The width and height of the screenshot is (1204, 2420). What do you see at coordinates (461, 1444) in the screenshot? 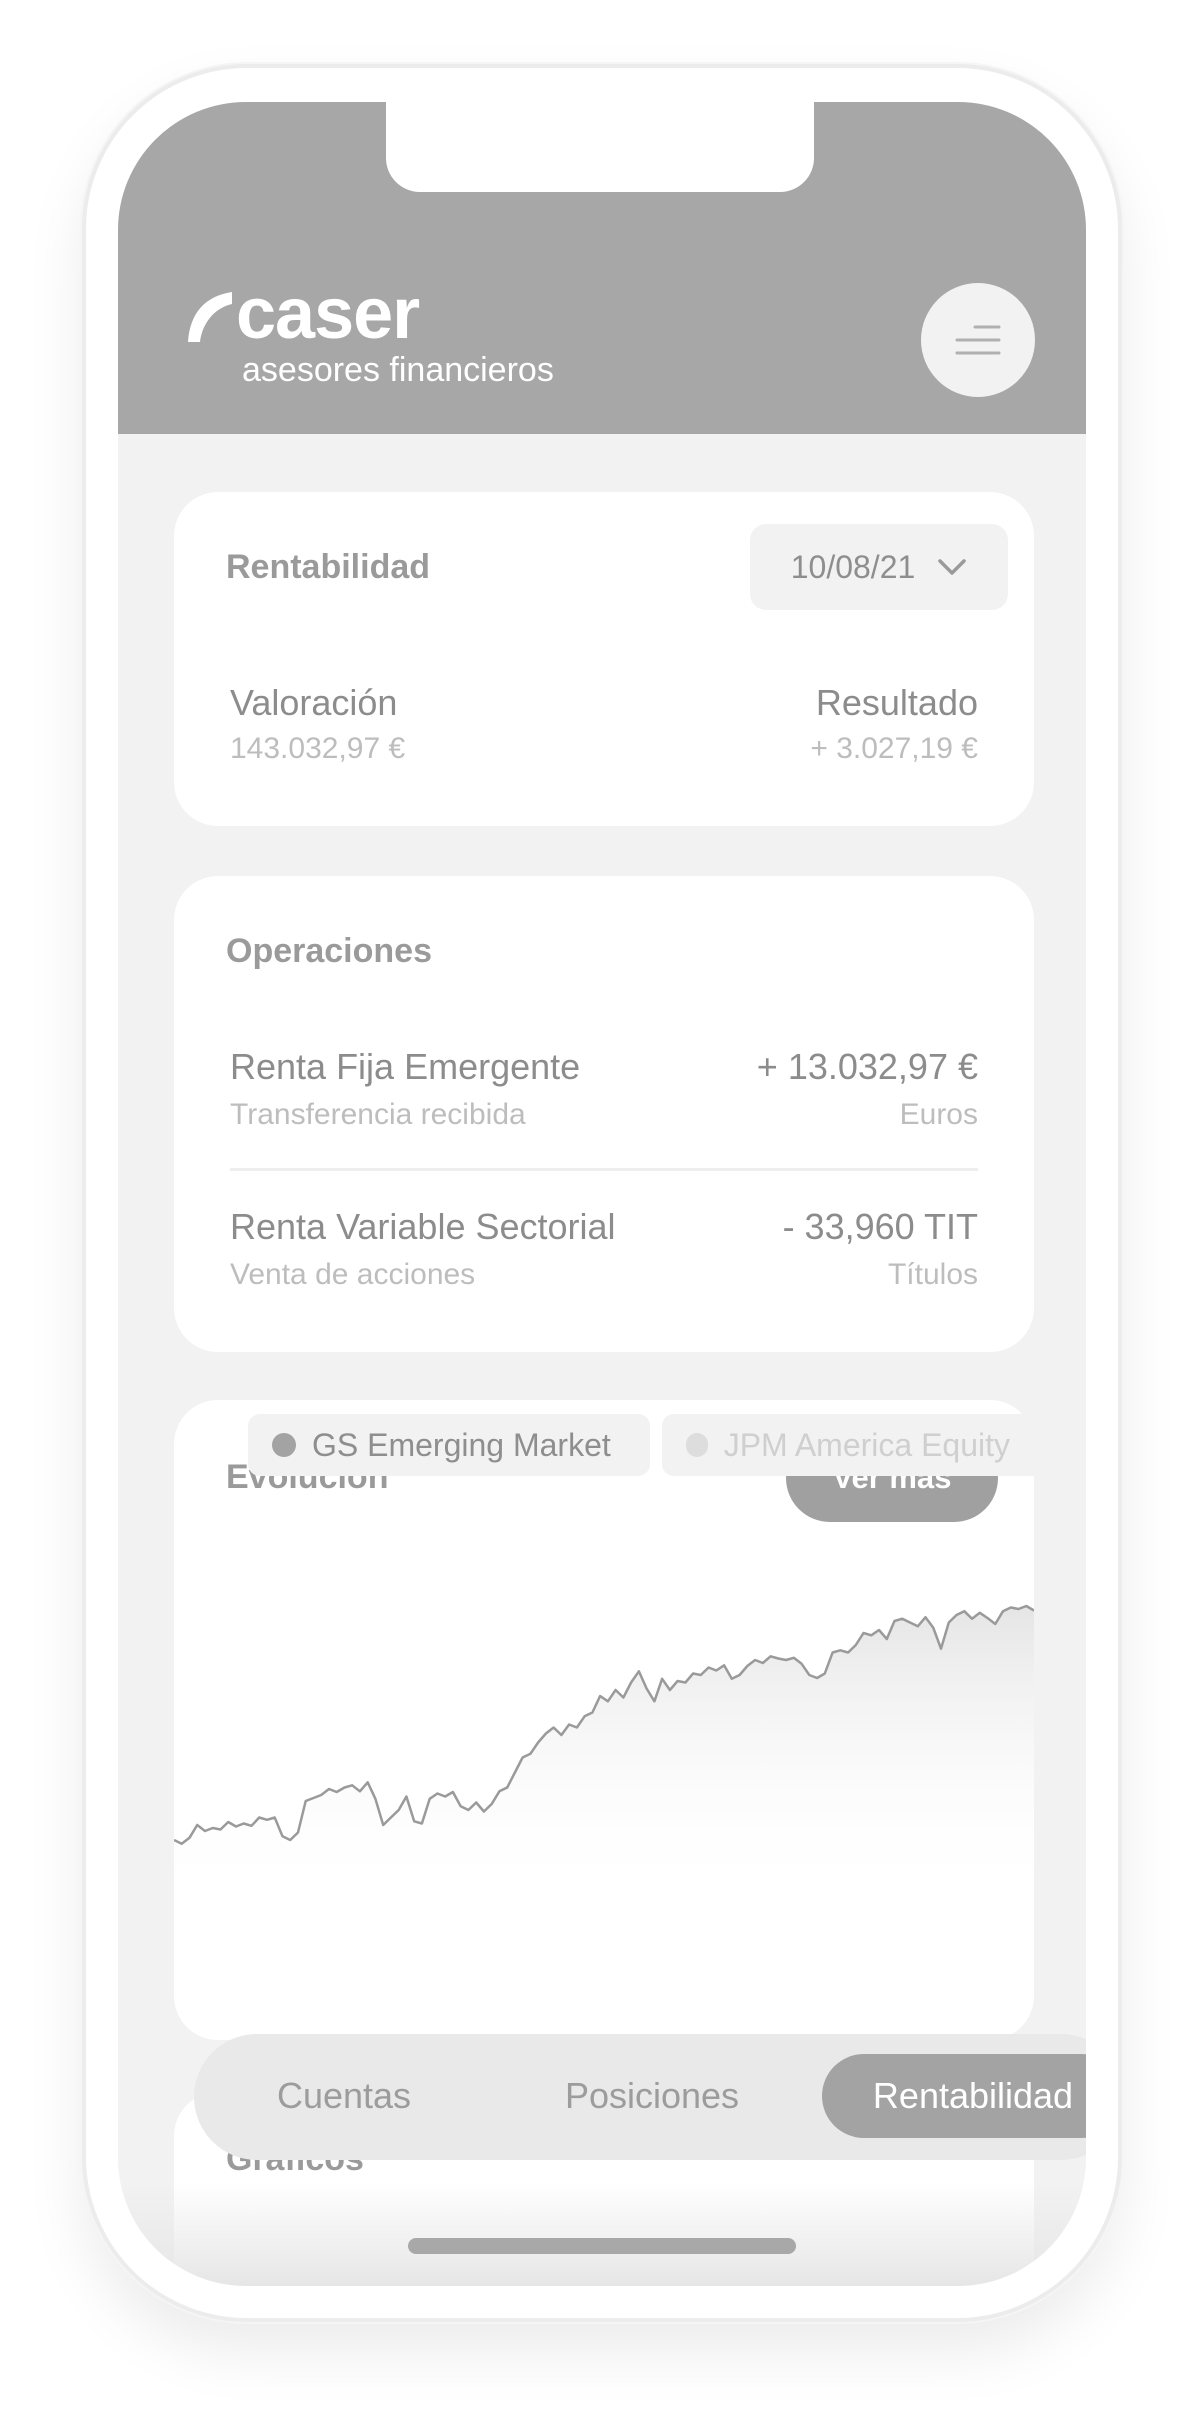
I see `legend-label: GS Emerging Market` at bounding box center [461, 1444].